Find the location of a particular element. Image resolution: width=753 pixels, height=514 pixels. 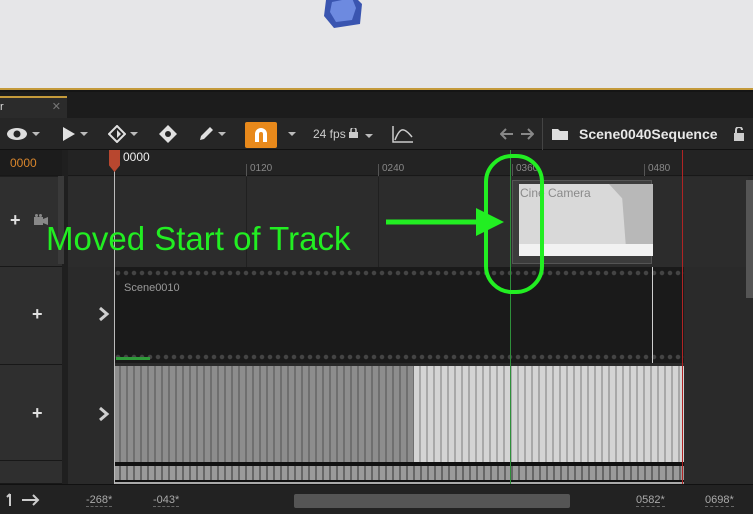

sequencer-tab: r ✕ is located at coordinates (33, 107).